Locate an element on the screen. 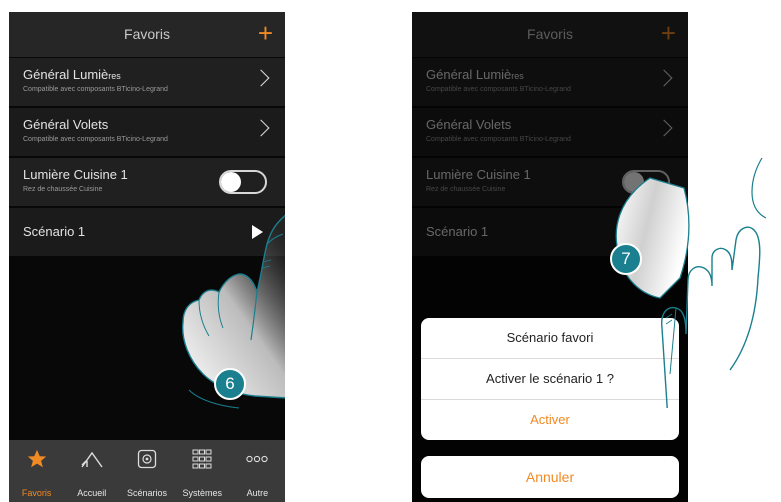 Image resolution: width=781 pixels, height=502 pixels. tab-favoris: Favoris is located at coordinates (36, 471).